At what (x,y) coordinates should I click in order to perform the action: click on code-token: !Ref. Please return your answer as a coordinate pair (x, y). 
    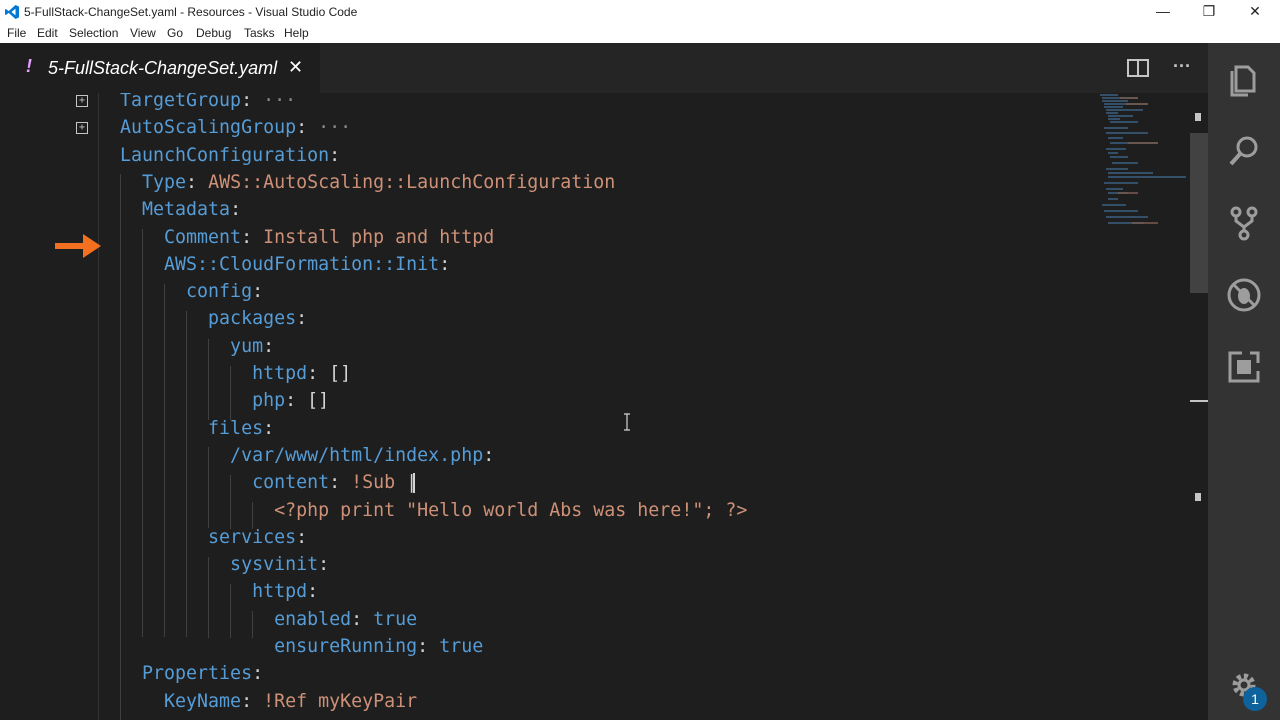
    Looking at the image, I should click on (285, 701).